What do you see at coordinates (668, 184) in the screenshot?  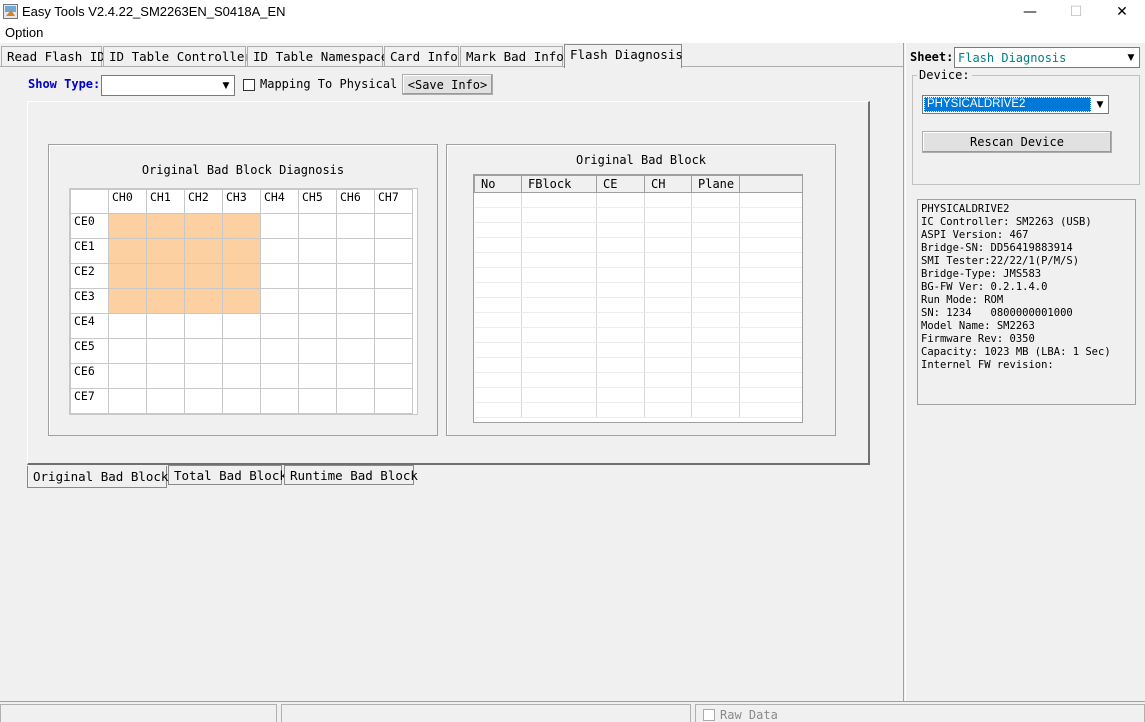 I see `list-column-header: CH` at bounding box center [668, 184].